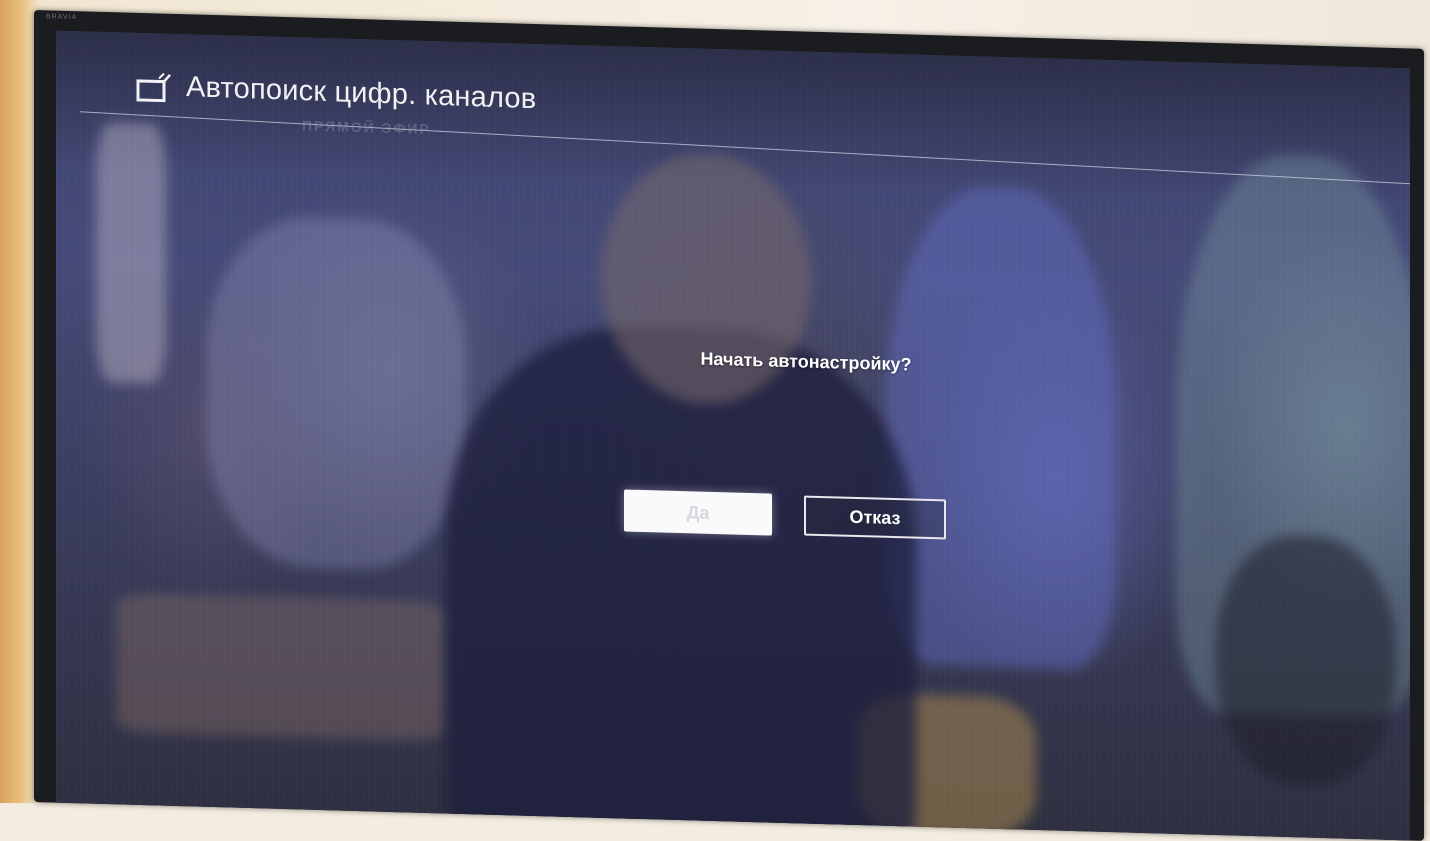  I want to click on page-title: Автопоиск цифр. каналов, so click(361, 93).